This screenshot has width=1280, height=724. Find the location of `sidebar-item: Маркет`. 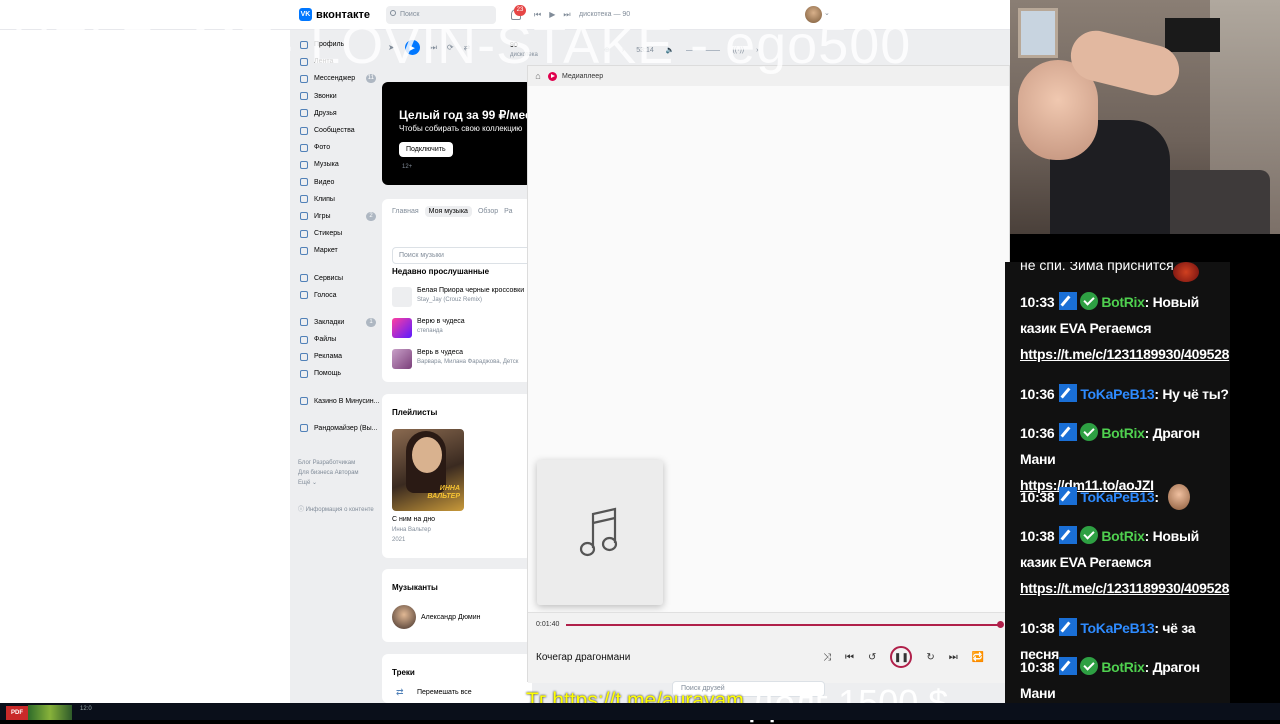

sidebar-item: Маркет is located at coordinates (340, 250).